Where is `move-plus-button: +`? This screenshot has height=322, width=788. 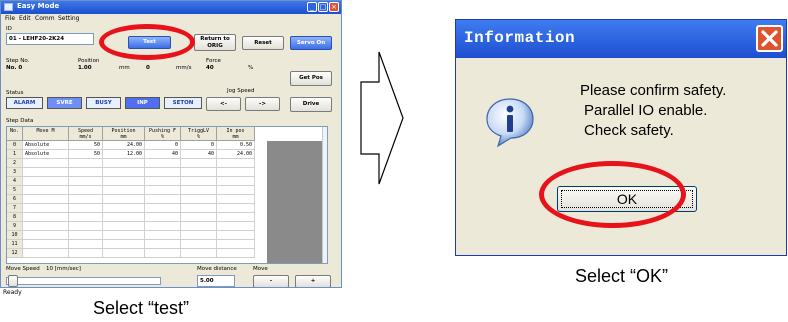
move-plus-button: + is located at coordinates (313, 281).